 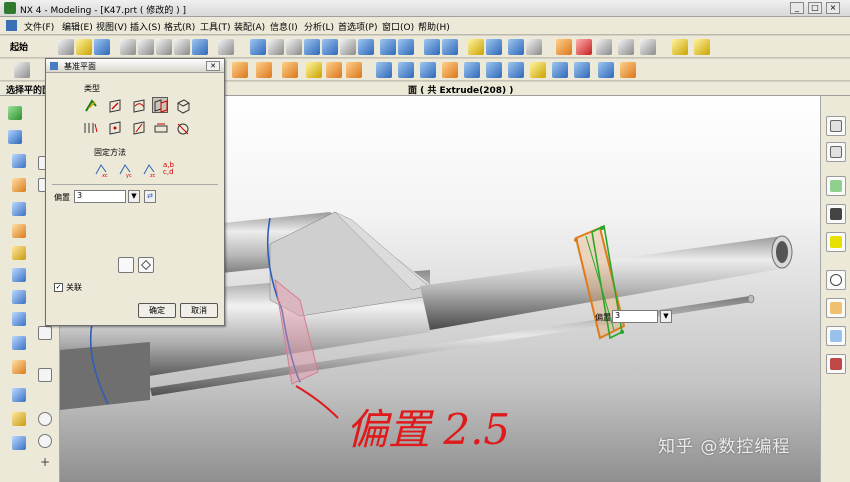 I want to click on zoom-in-icon, so click(x=312, y=47).